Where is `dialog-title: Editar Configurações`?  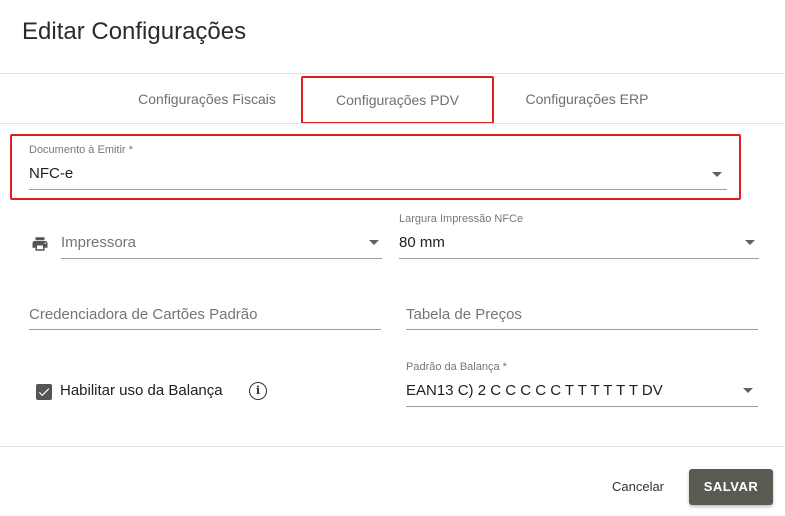
dialog-title: Editar Configurações is located at coordinates (134, 31).